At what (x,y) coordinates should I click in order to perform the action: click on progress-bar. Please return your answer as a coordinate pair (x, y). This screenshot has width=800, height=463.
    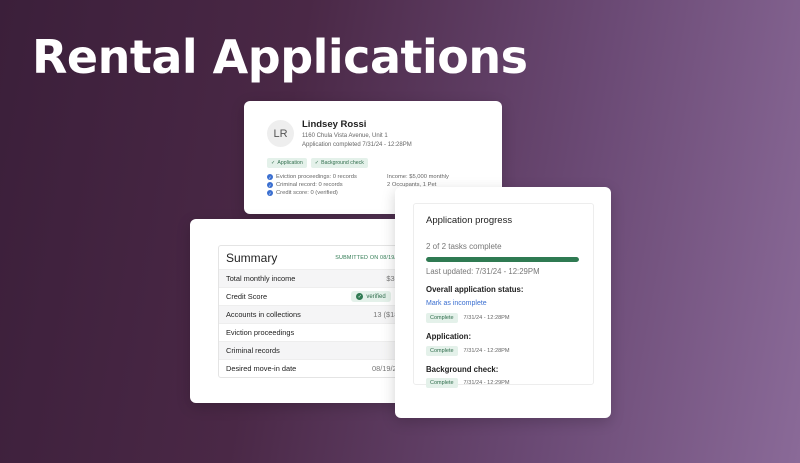
    Looking at the image, I should click on (502, 259).